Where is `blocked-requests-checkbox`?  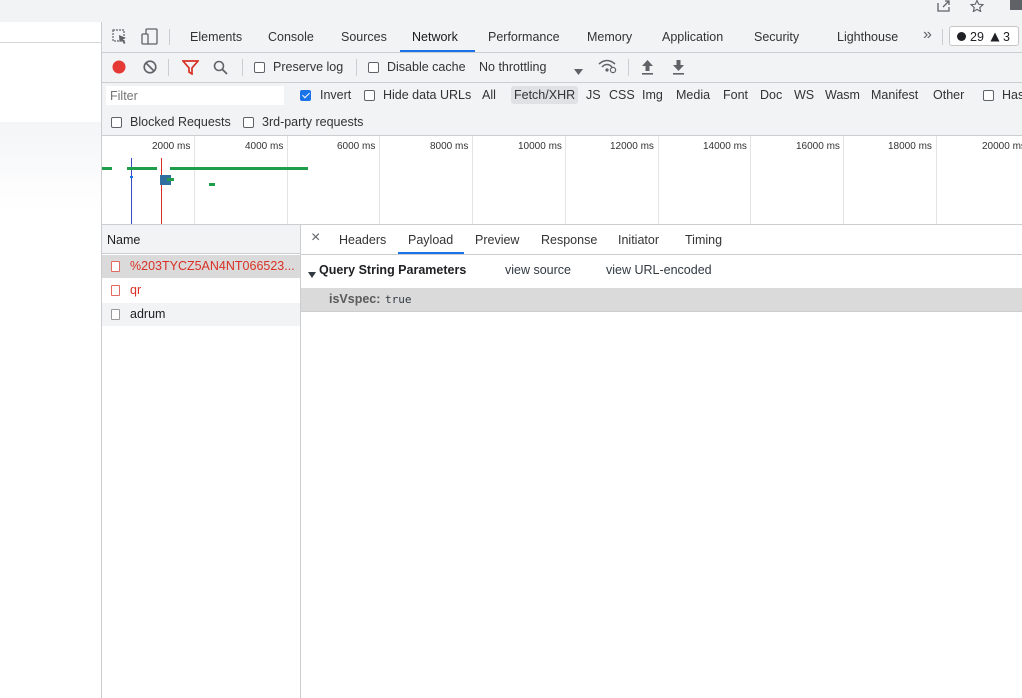 blocked-requests-checkbox is located at coordinates (116, 122).